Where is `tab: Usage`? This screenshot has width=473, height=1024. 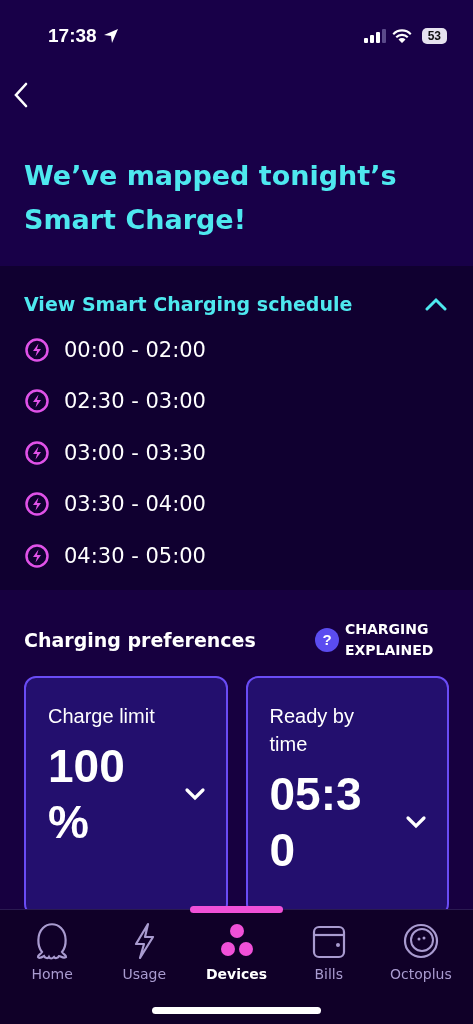
tab: Usage is located at coordinates (144, 950).